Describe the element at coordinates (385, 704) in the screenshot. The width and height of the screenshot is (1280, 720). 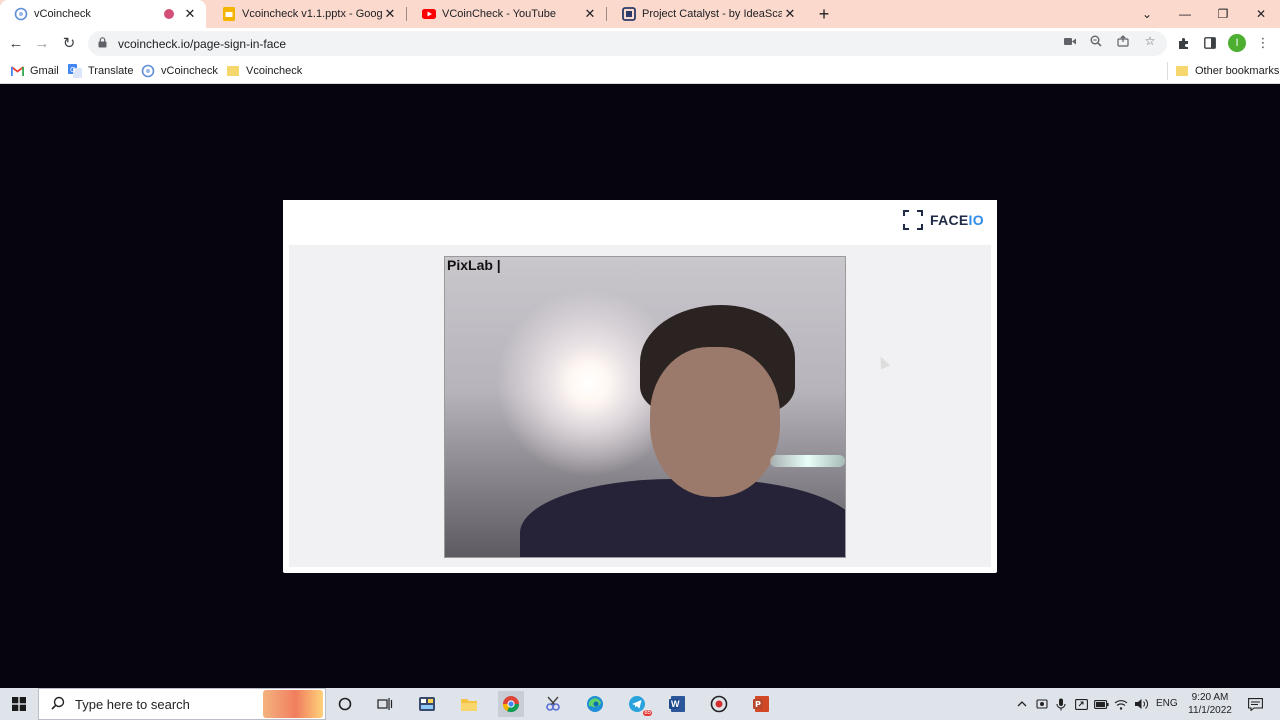
I see `task-view-icon` at that location.